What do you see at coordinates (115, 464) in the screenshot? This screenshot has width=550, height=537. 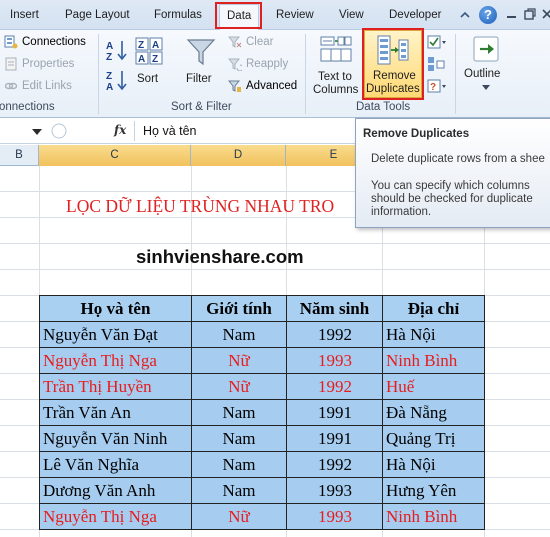 I see `cell-name: Lê Văn Nghĩa` at bounding box center [115, 464].